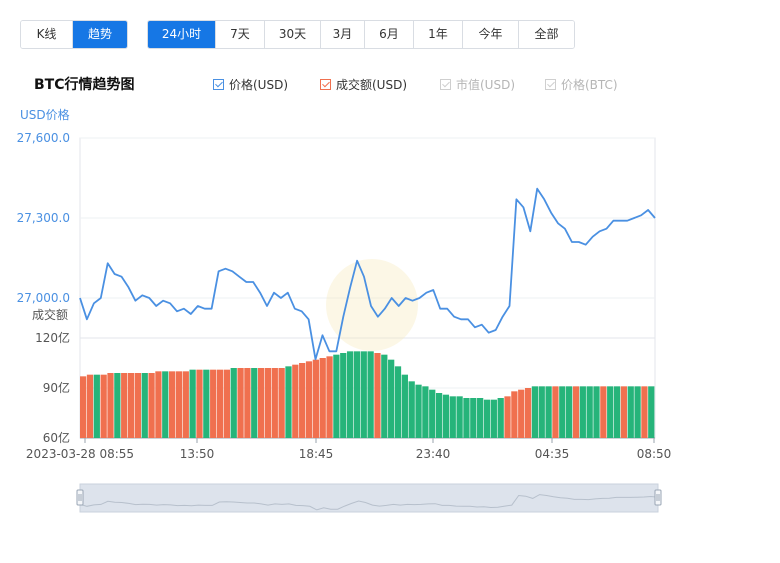 This screenshot has height=563, width=780. What do you see at coordinates (52, 337) in the screenshot?
I see `volume-tick-label: 120亿` at bounding box center [52, 337].